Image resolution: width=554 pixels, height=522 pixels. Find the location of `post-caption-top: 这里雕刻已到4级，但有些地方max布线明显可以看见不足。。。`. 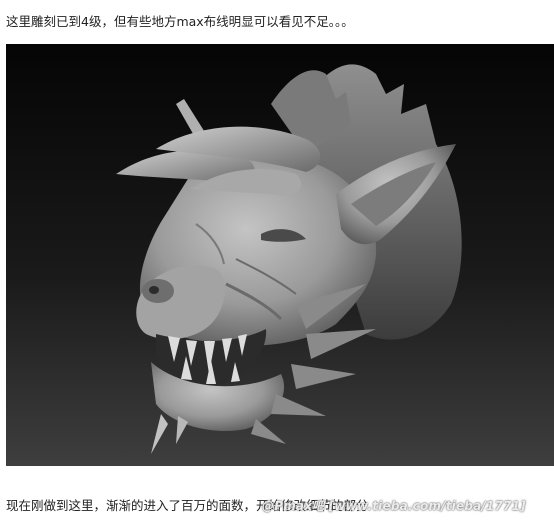

post-caption-top: 这里雕刻已到4级，但有些地方max布线明显可以看见不足。。。 is located at coordinates (180, 21).